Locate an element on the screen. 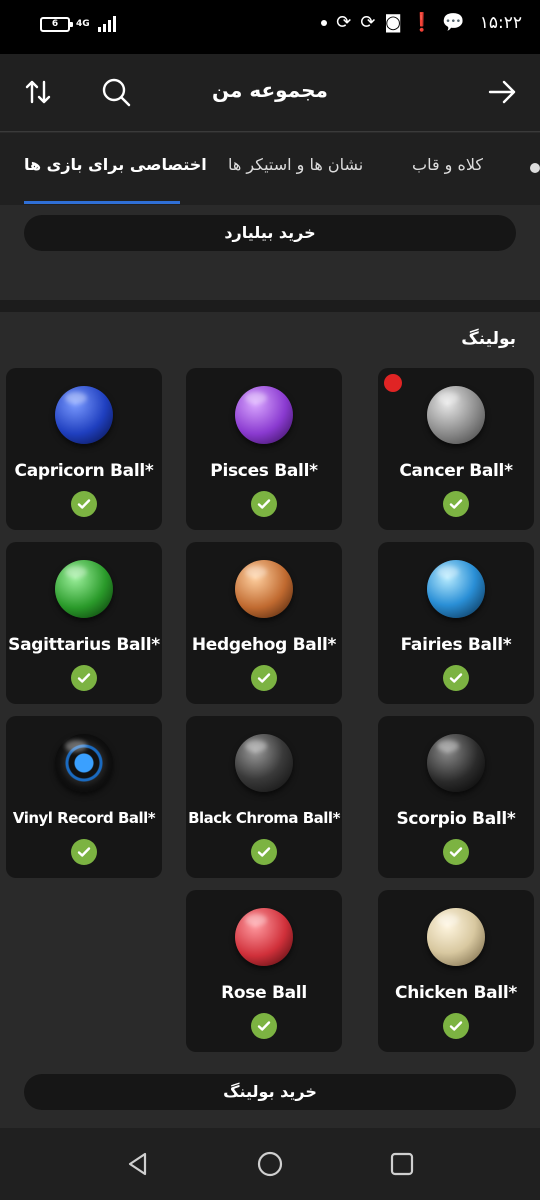  nav-recents-icon is located at coordinates (402, 1164).